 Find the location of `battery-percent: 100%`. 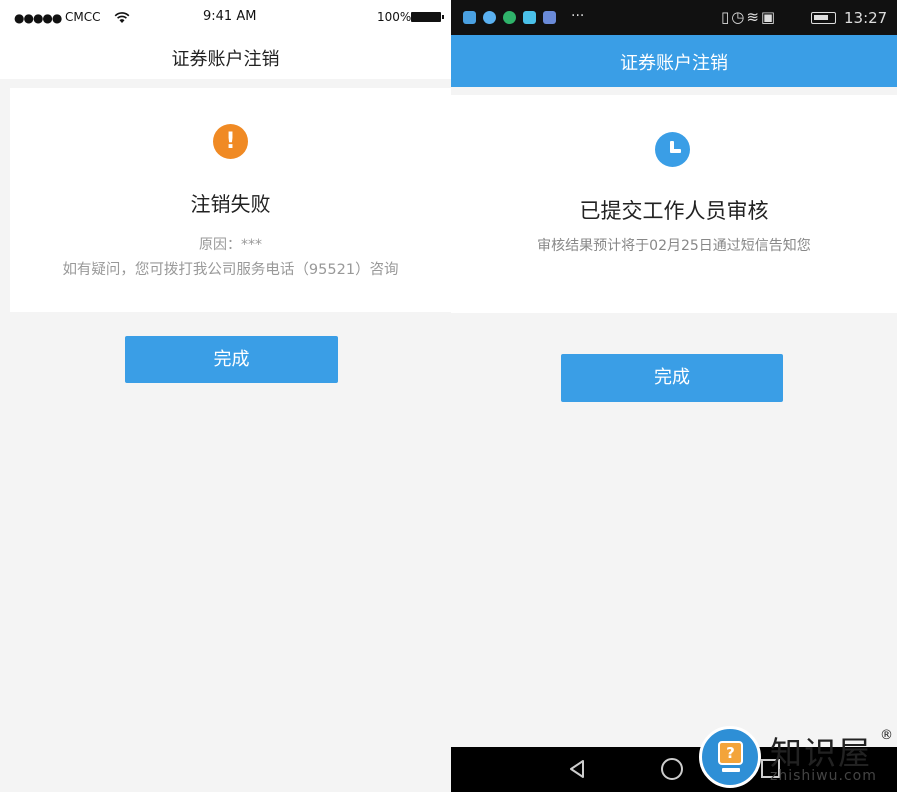

battery-percent: 100% is located at coordinates (394, 17).